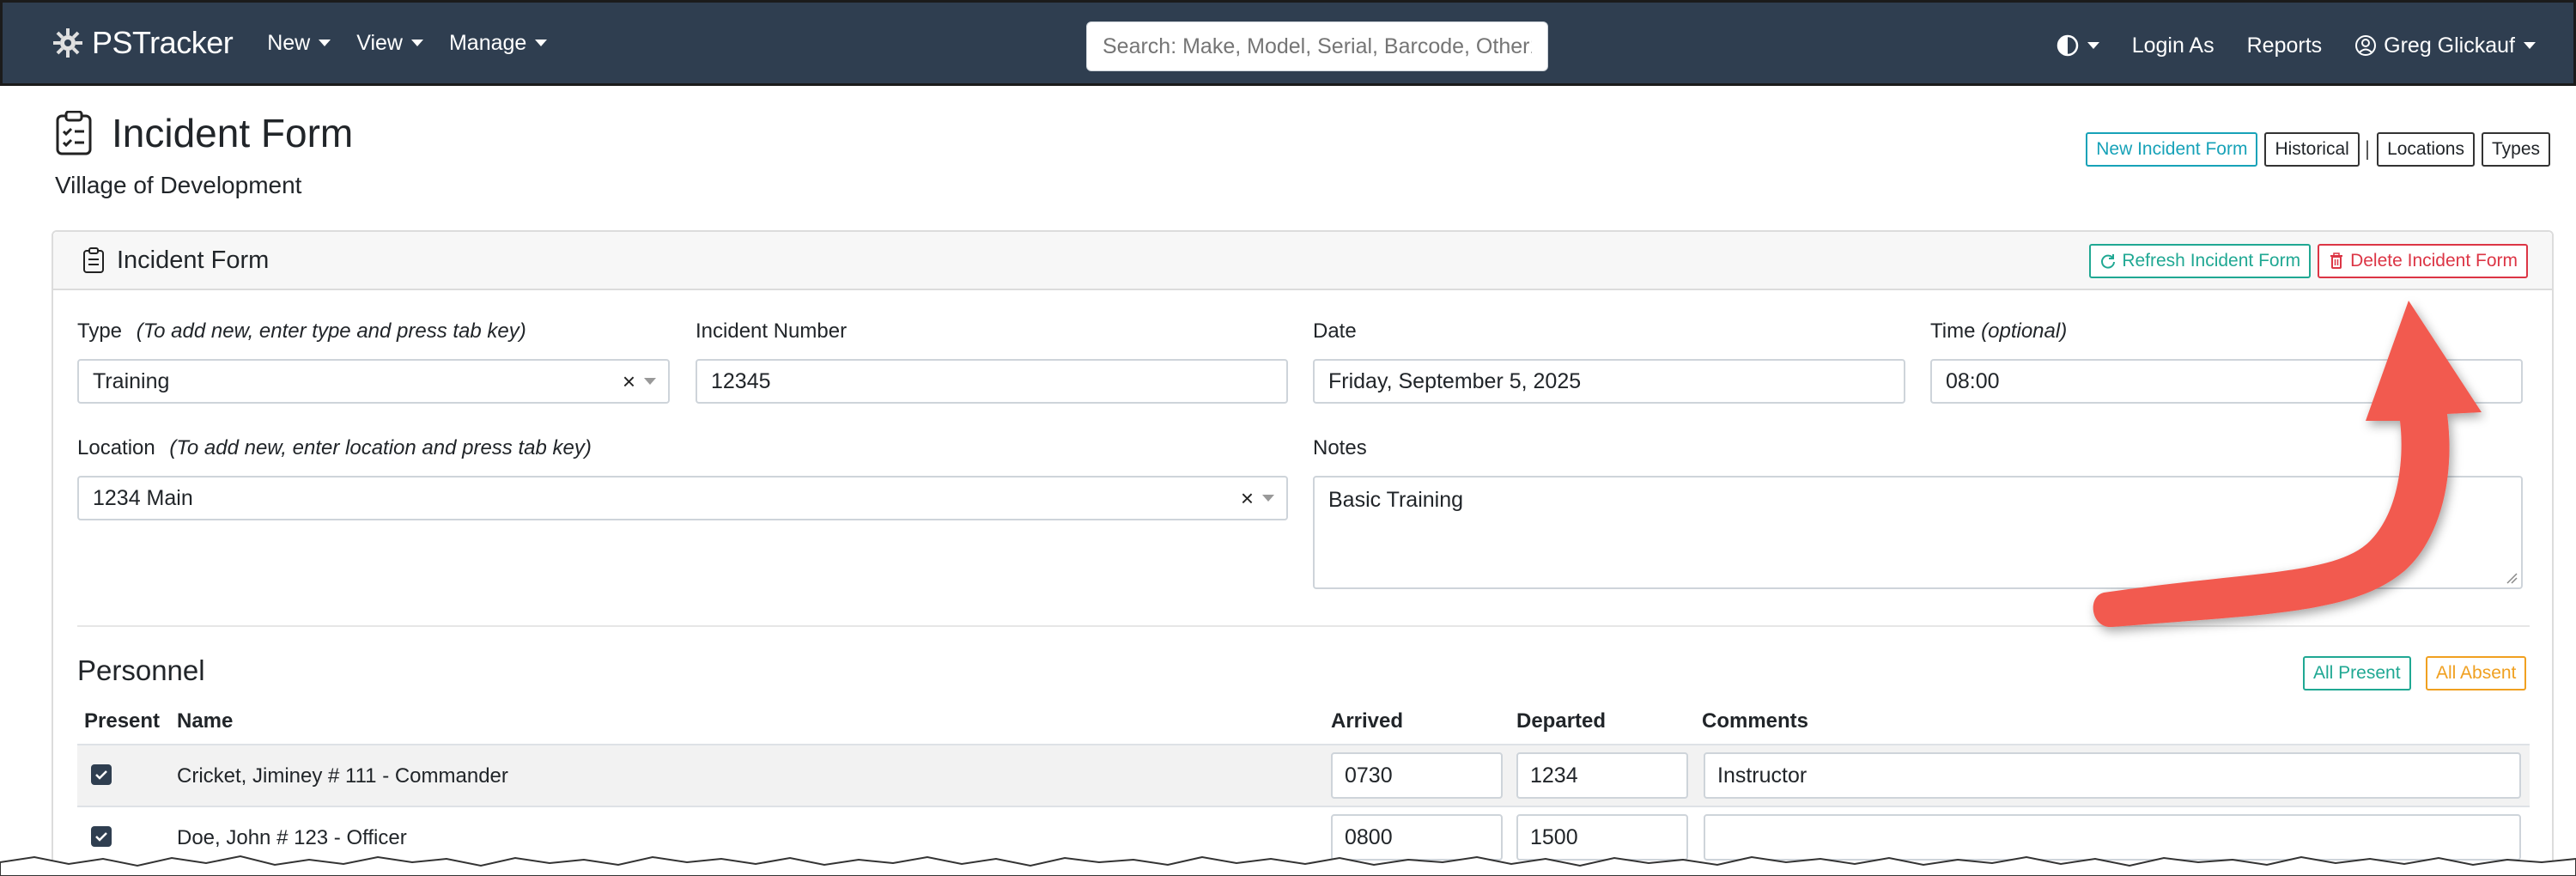  Describe the element at coordinates (2434, 261) in the screenshot. I see `delete-label: Delete Incident Form` at that location.